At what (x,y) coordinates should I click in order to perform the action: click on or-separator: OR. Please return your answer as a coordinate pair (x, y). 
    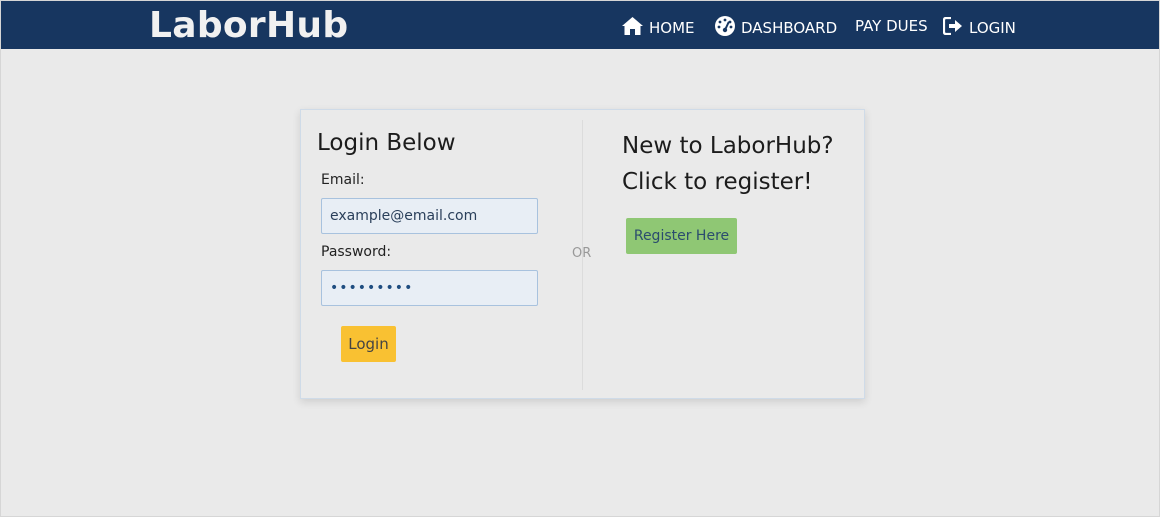
    Looking at the image, I should click on (582, 253).